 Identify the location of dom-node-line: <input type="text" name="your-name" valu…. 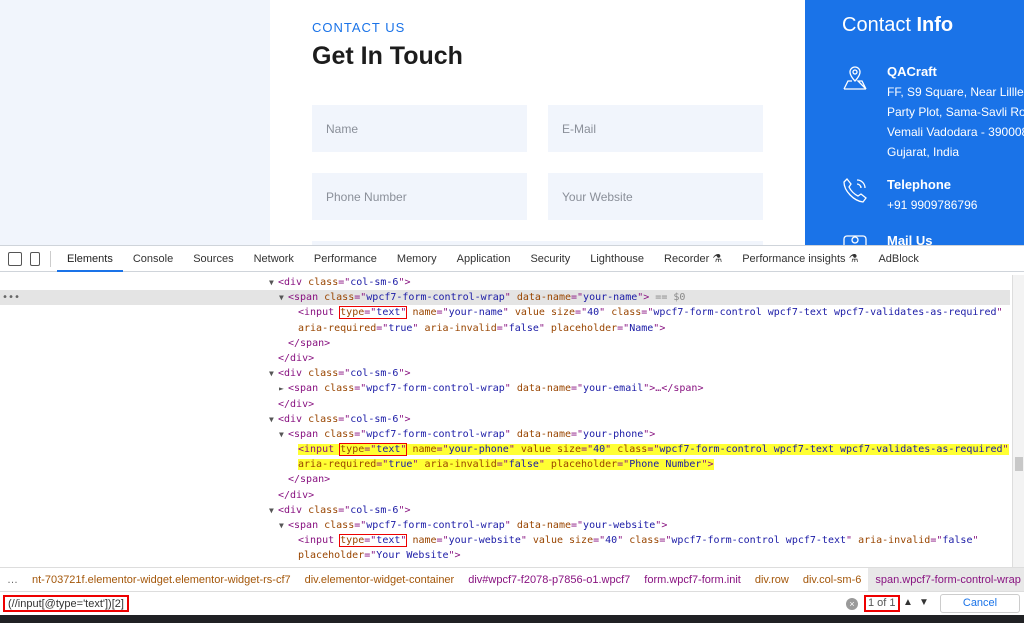
(505, 312).